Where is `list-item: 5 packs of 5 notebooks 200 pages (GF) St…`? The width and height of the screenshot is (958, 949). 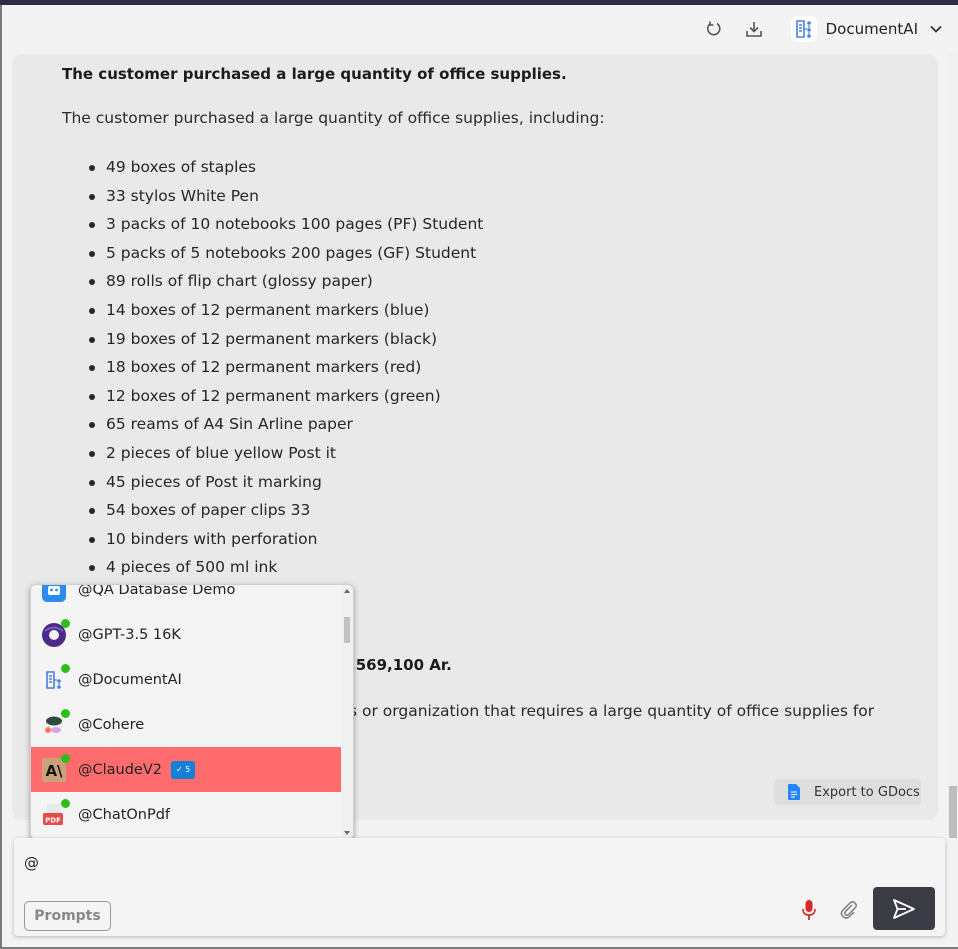 list-item: 5 packs of 5 notebooks 200 pages (GF) St… is located at coordinates (505, 253).